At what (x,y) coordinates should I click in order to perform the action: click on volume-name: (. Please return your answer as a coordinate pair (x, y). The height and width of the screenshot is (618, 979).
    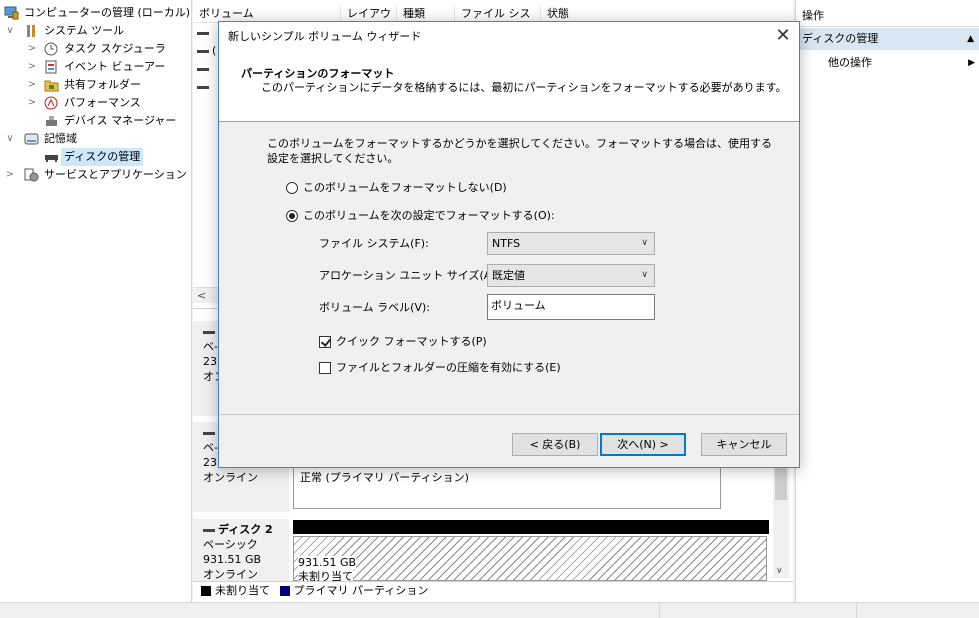
    Looking at the image, I should click on (214, 50).